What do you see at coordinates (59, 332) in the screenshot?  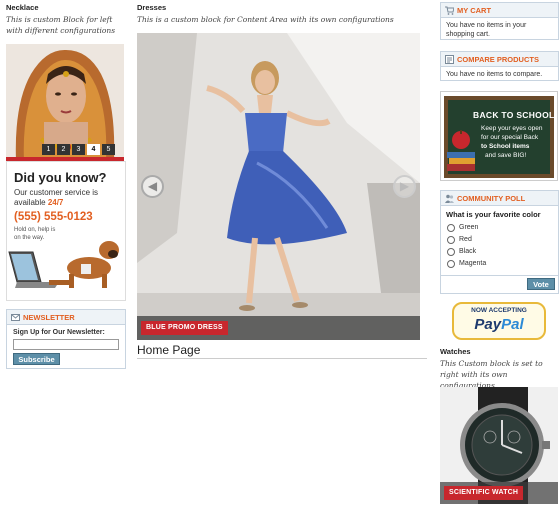 I see `newsletter-label: Sign Up for Our Newsletter:` at bounding box center [59, 332].